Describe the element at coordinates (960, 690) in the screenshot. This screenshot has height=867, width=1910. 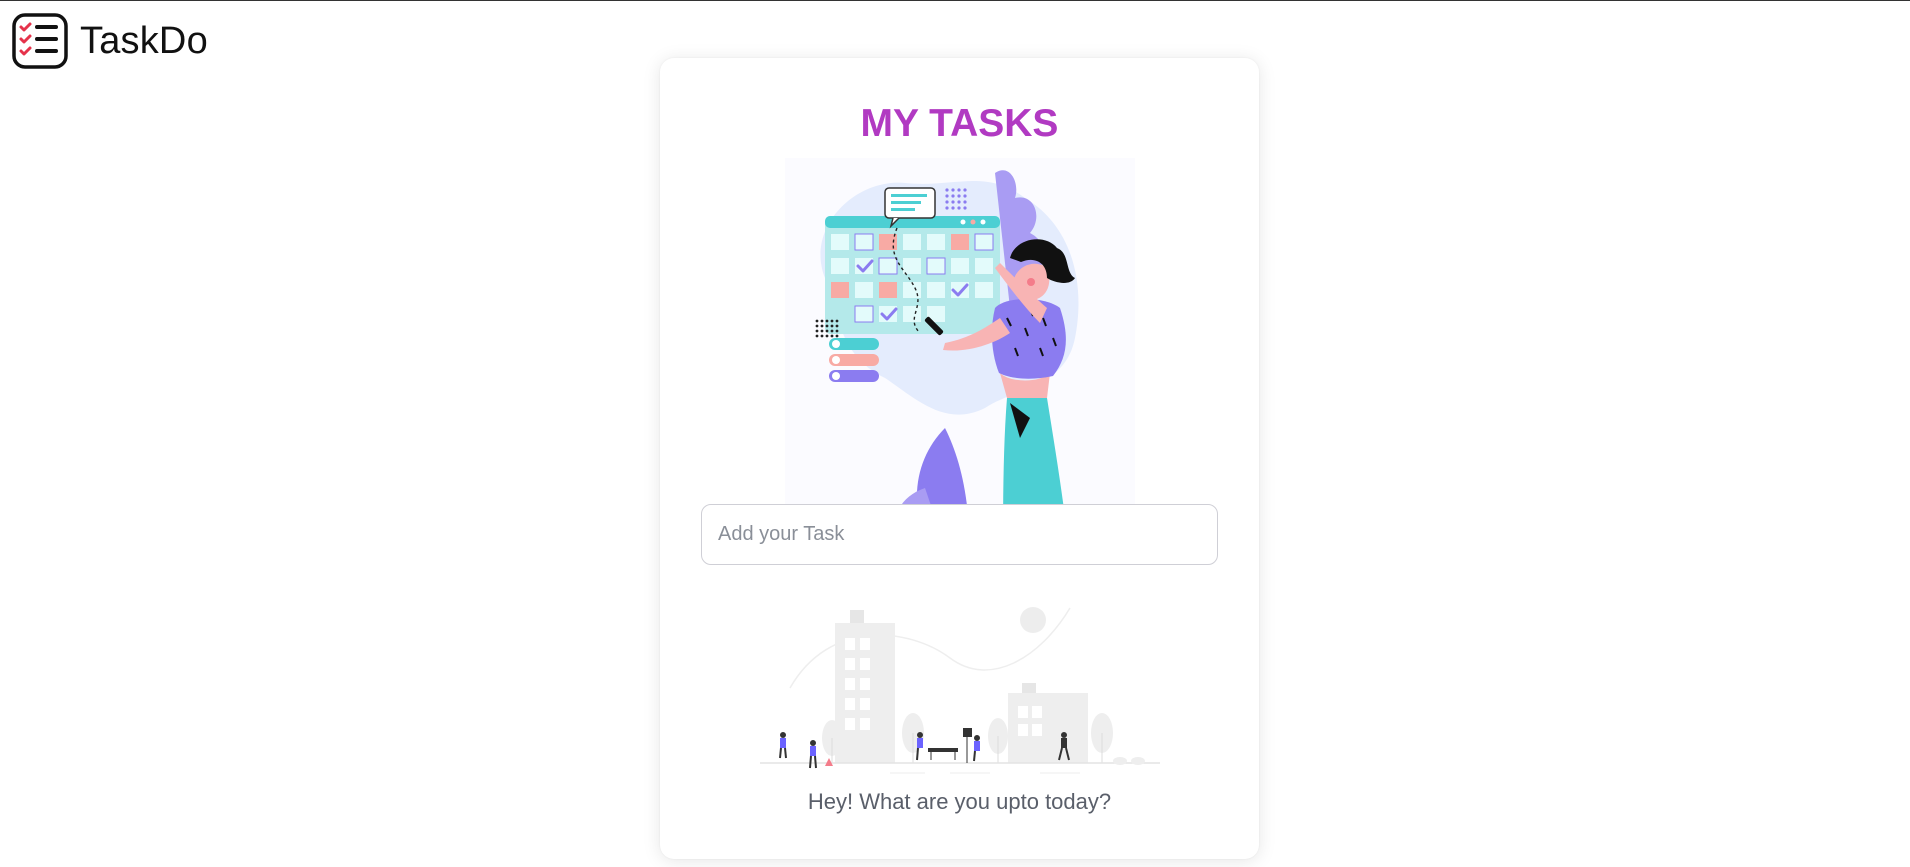
I see `empty-state-illustration` at that location.